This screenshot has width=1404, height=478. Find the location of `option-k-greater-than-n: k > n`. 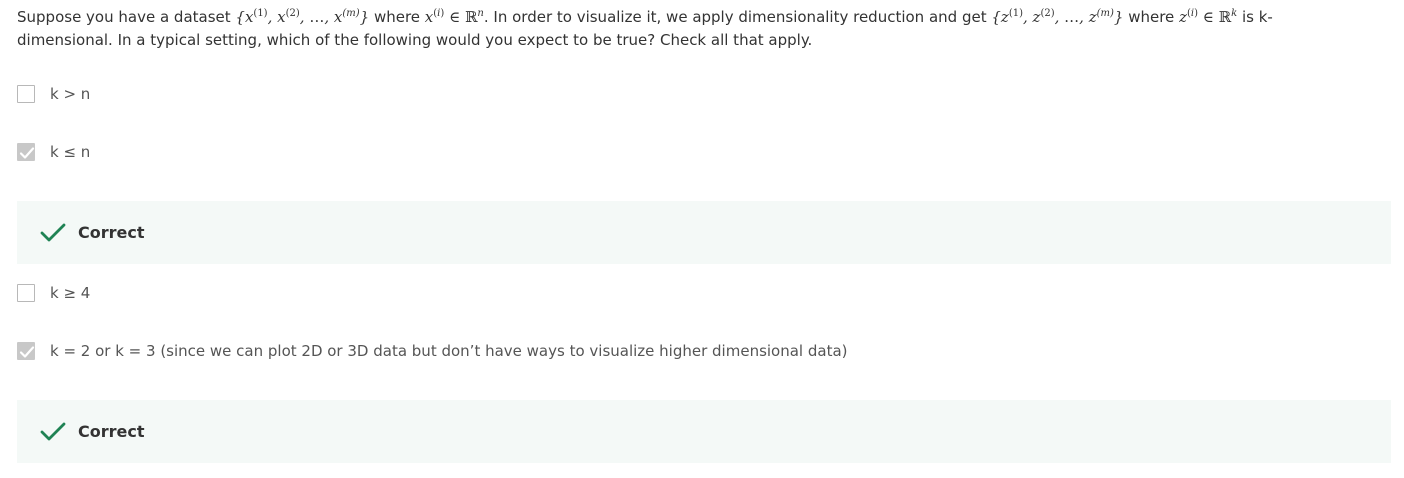

option-k-greater-than-n: k > n is located at coordinates (53, 94).